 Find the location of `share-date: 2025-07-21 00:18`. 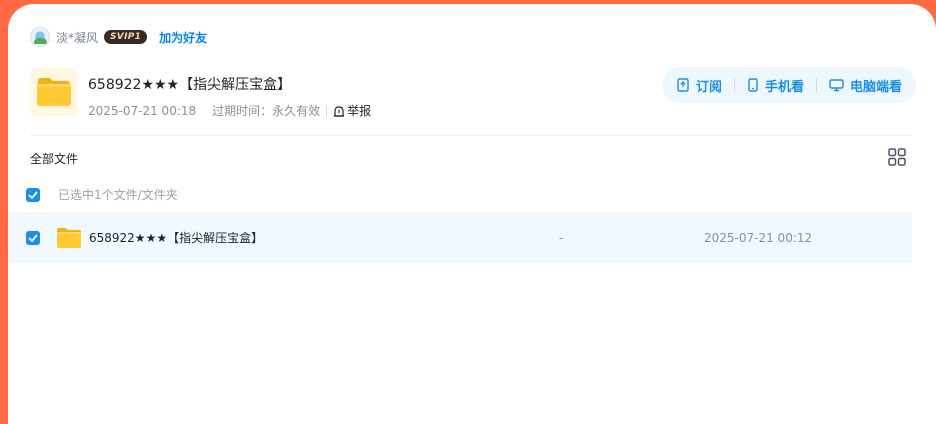

share-date: 2025-07-21 00:18 is located at coordinates (142, 110).